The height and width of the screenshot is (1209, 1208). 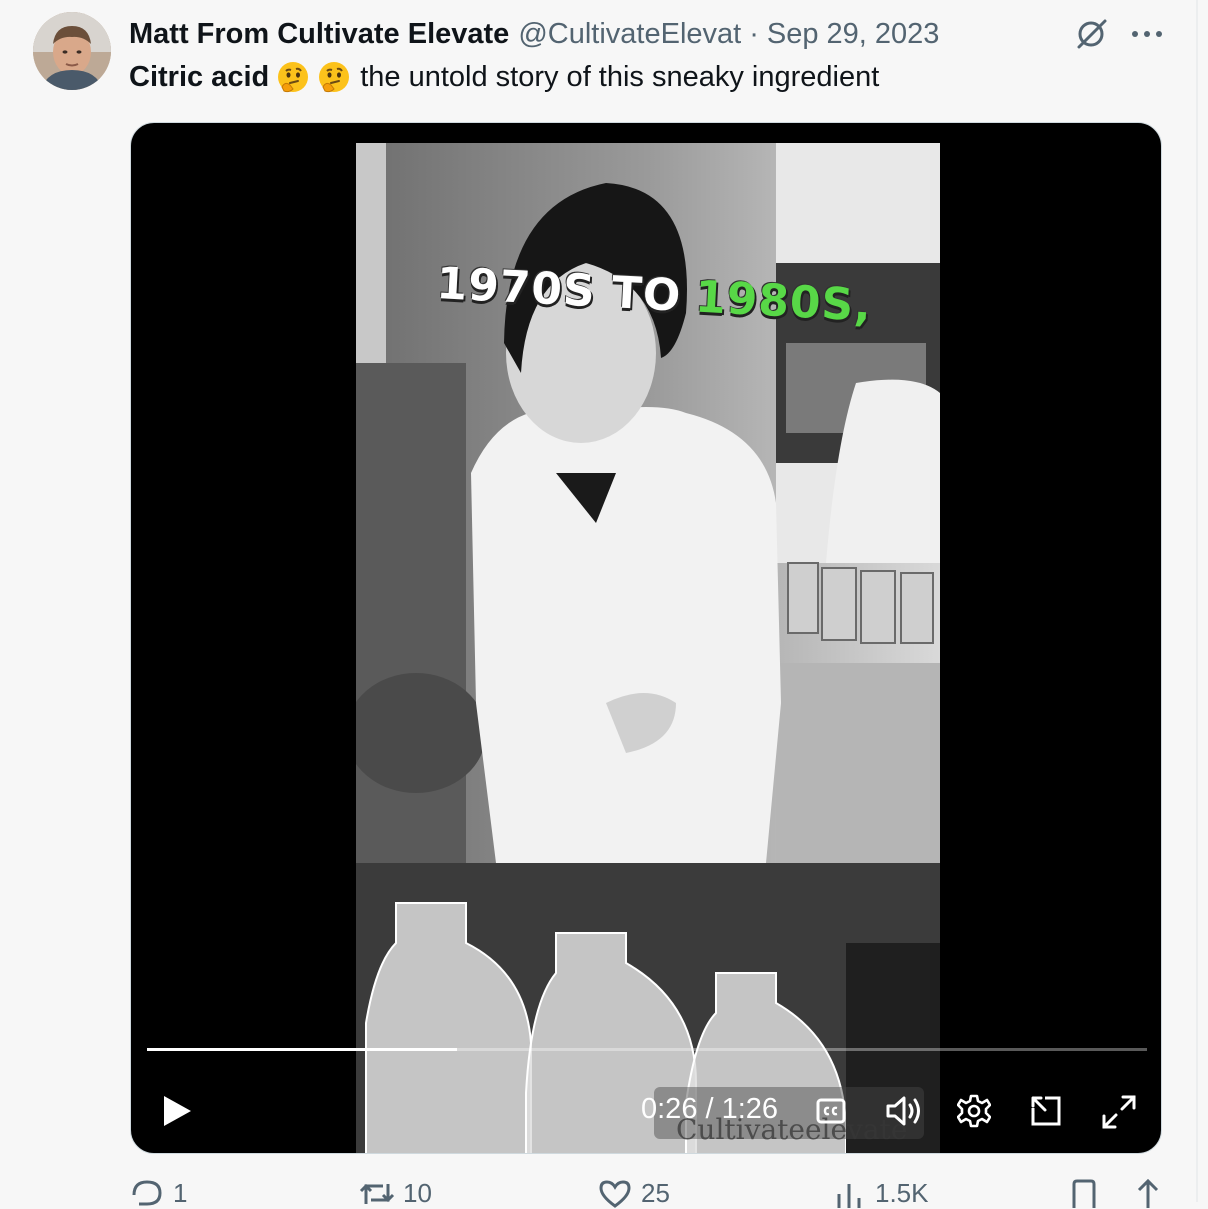 What do you see at coordinates (302, 1049) in the screenshot?
I see `progress-bar-fill` at bounding box center [302, 1049].